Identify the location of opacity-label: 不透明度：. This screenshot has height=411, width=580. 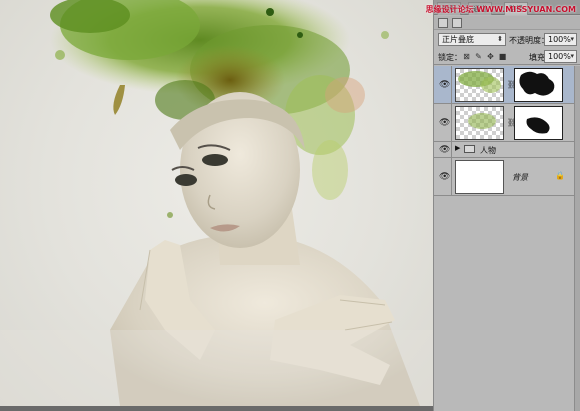
(529, 40).